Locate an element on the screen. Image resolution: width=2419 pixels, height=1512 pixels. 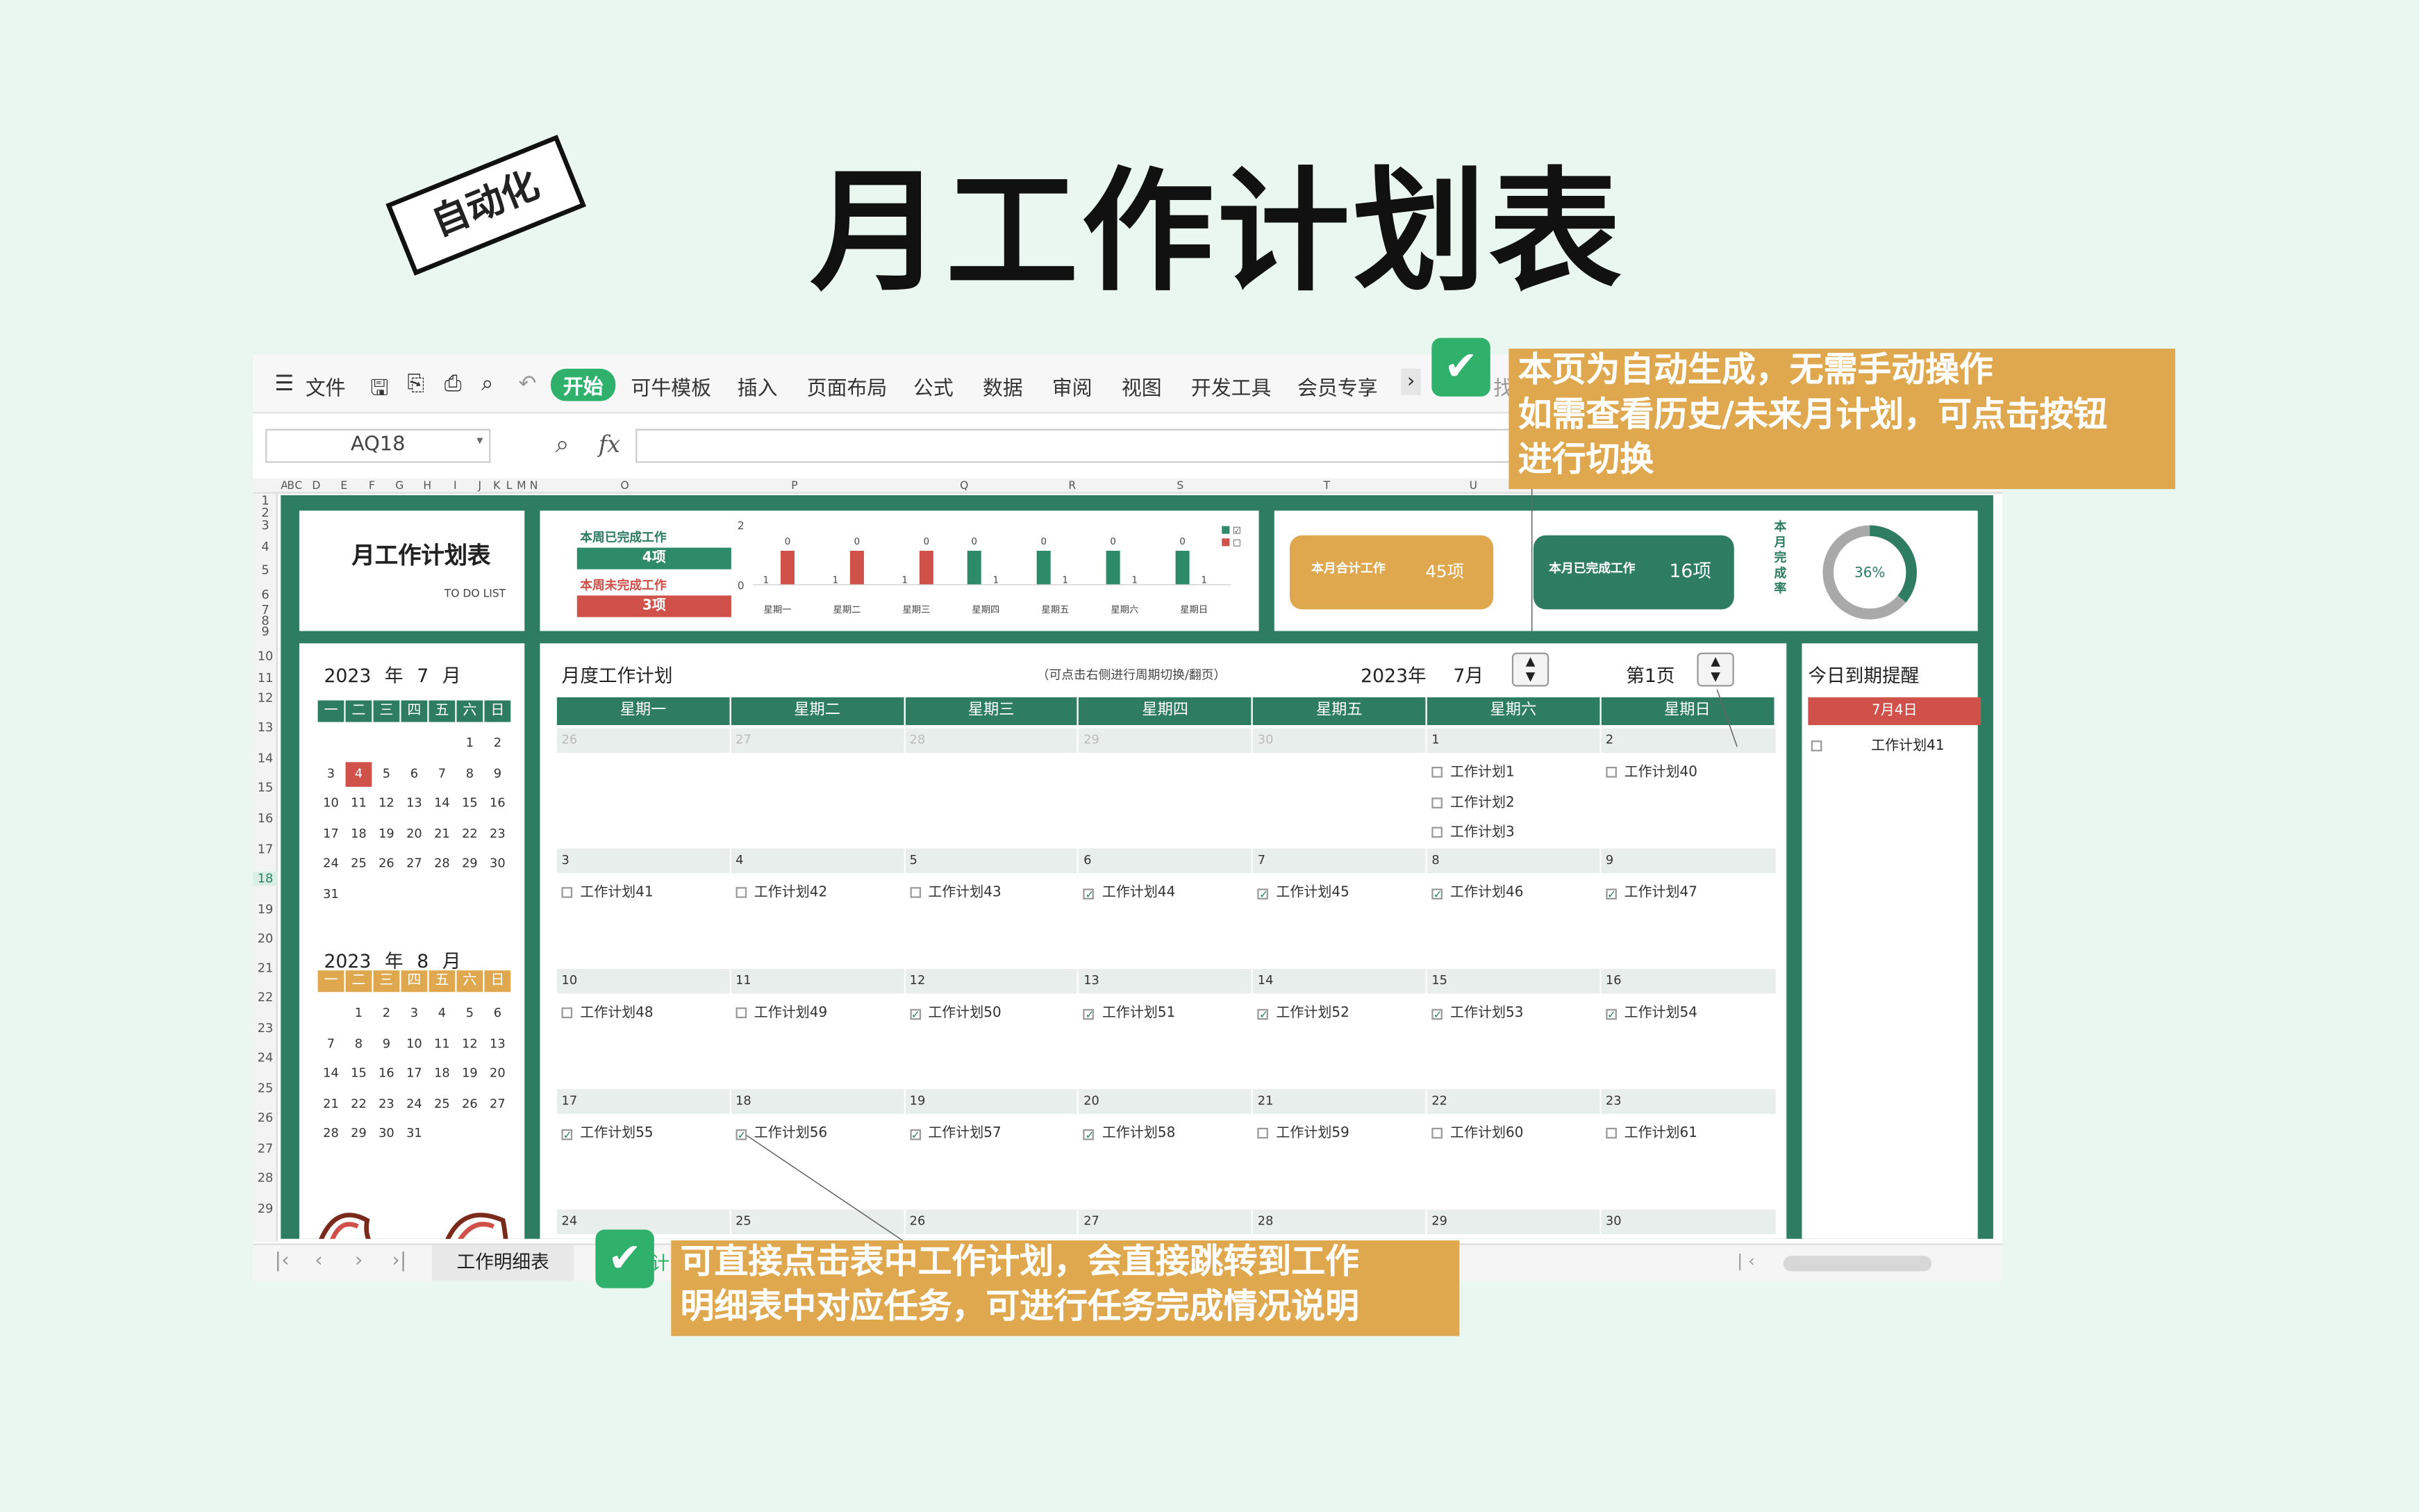
july-day: 13 is located at coordinates (415, 804).